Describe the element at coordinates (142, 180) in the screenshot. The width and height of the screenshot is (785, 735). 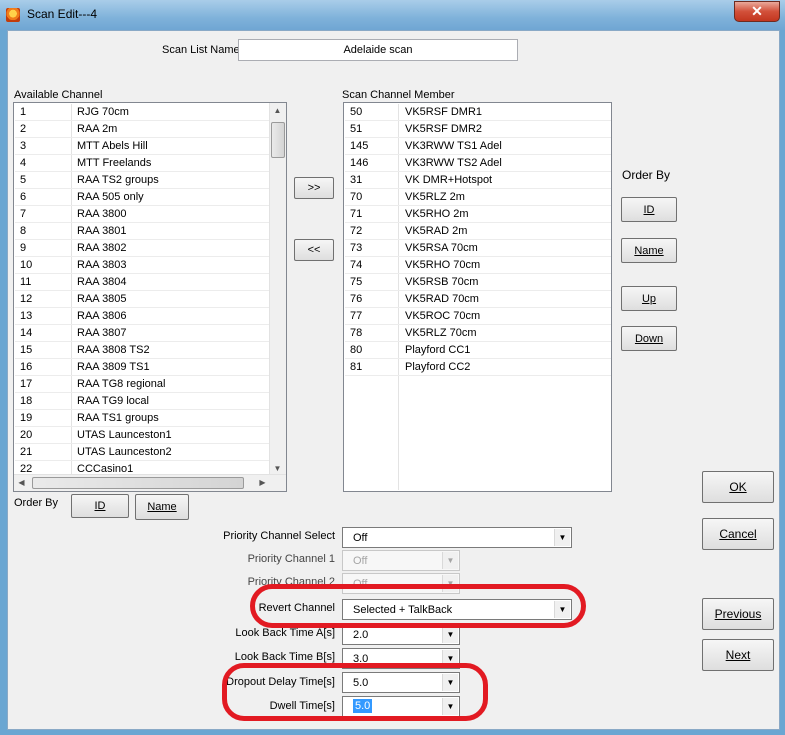
I see `available-row: 5 RAA TS2 groups` at that location.